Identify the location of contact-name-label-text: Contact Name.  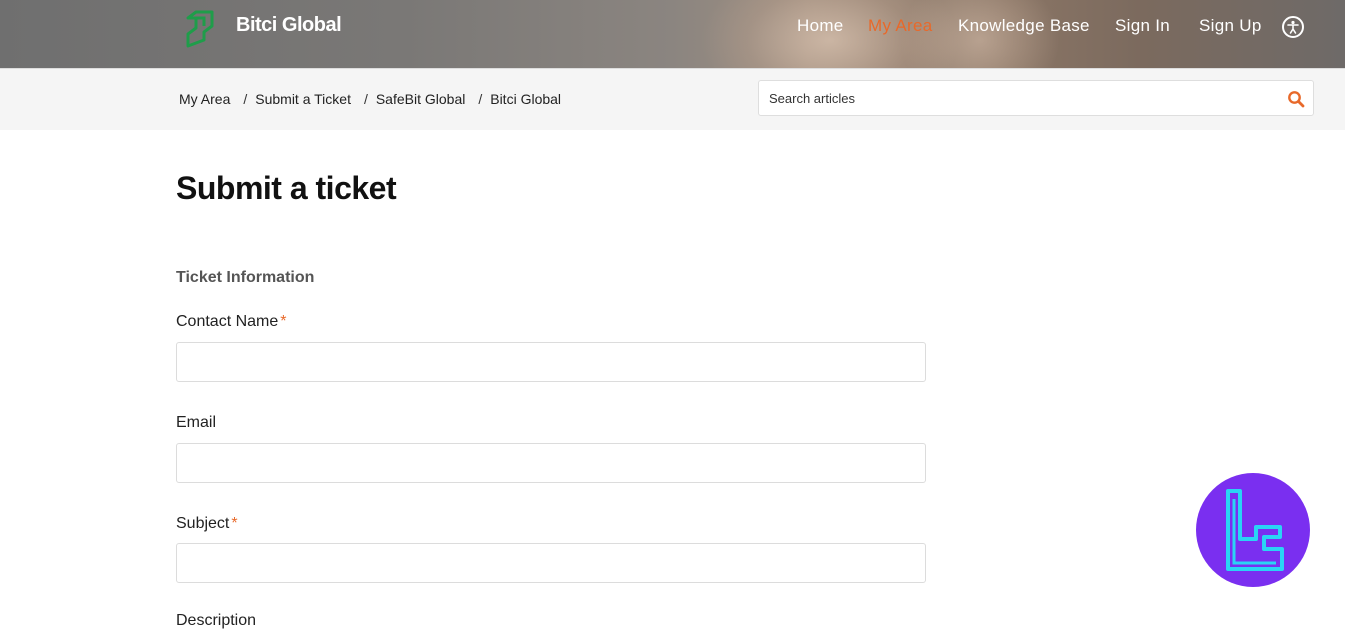
(227, 321).